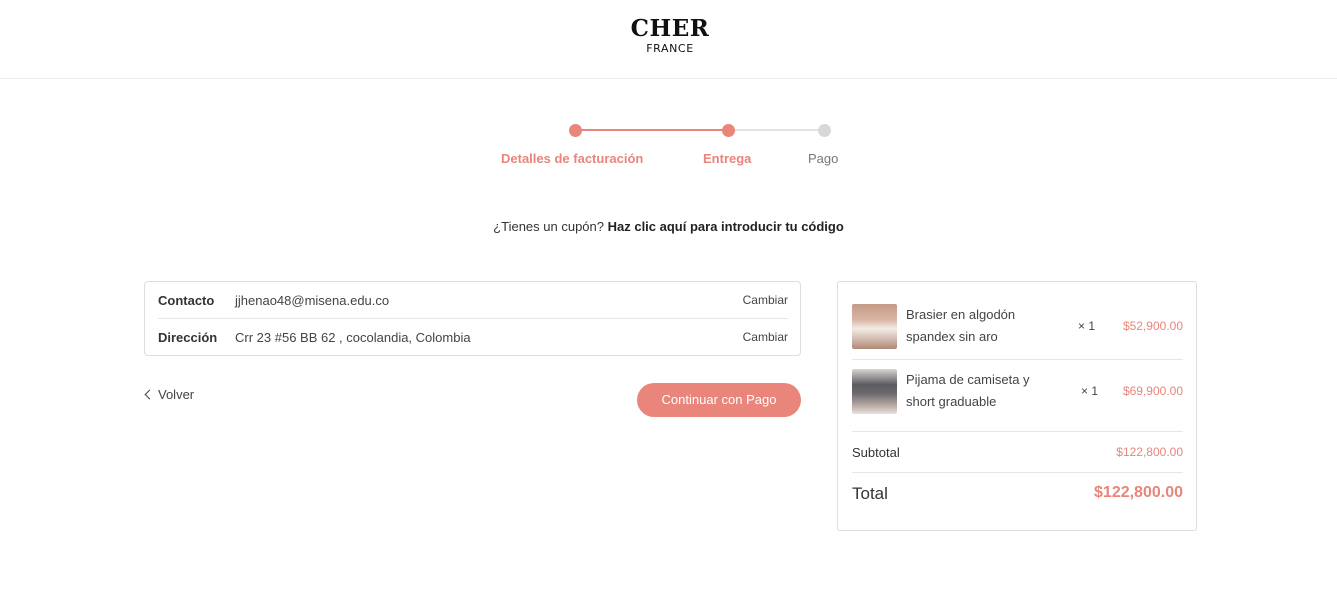 The width and height of the screenshot is (1337, 589). Describe the element at coordinates (1152, 326) in the screenshot. I see `item-price: $52,900.00` at that location.